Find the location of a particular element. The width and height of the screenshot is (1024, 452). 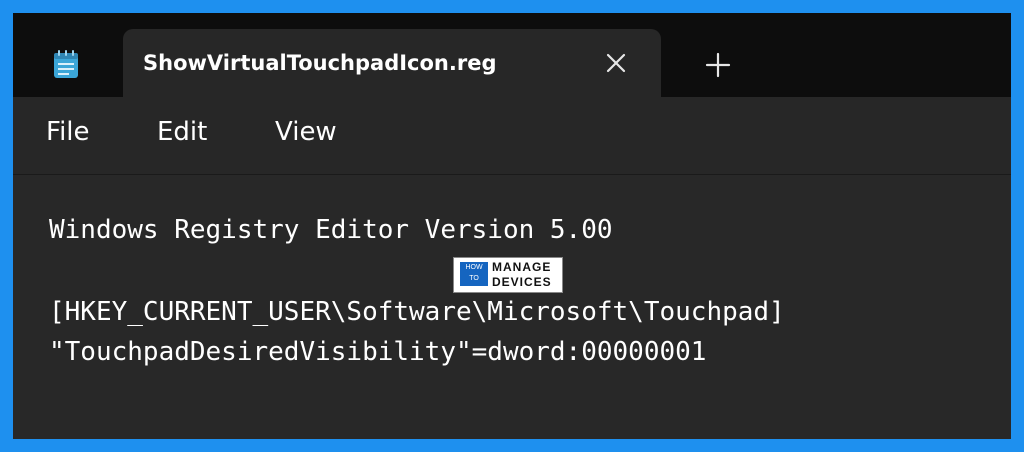

close-icon is located at coordinates (616, 63).